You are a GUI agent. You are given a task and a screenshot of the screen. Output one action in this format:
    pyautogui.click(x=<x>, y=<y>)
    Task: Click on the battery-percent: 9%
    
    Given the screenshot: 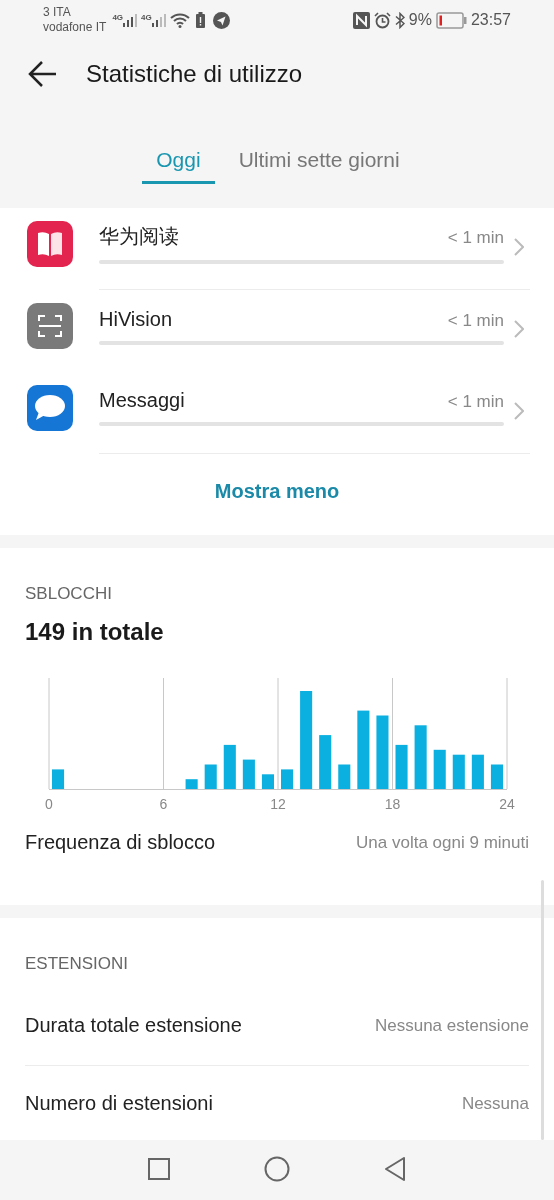 What is the action you would take?
    pyautogui.click(x=420, y=20)
    